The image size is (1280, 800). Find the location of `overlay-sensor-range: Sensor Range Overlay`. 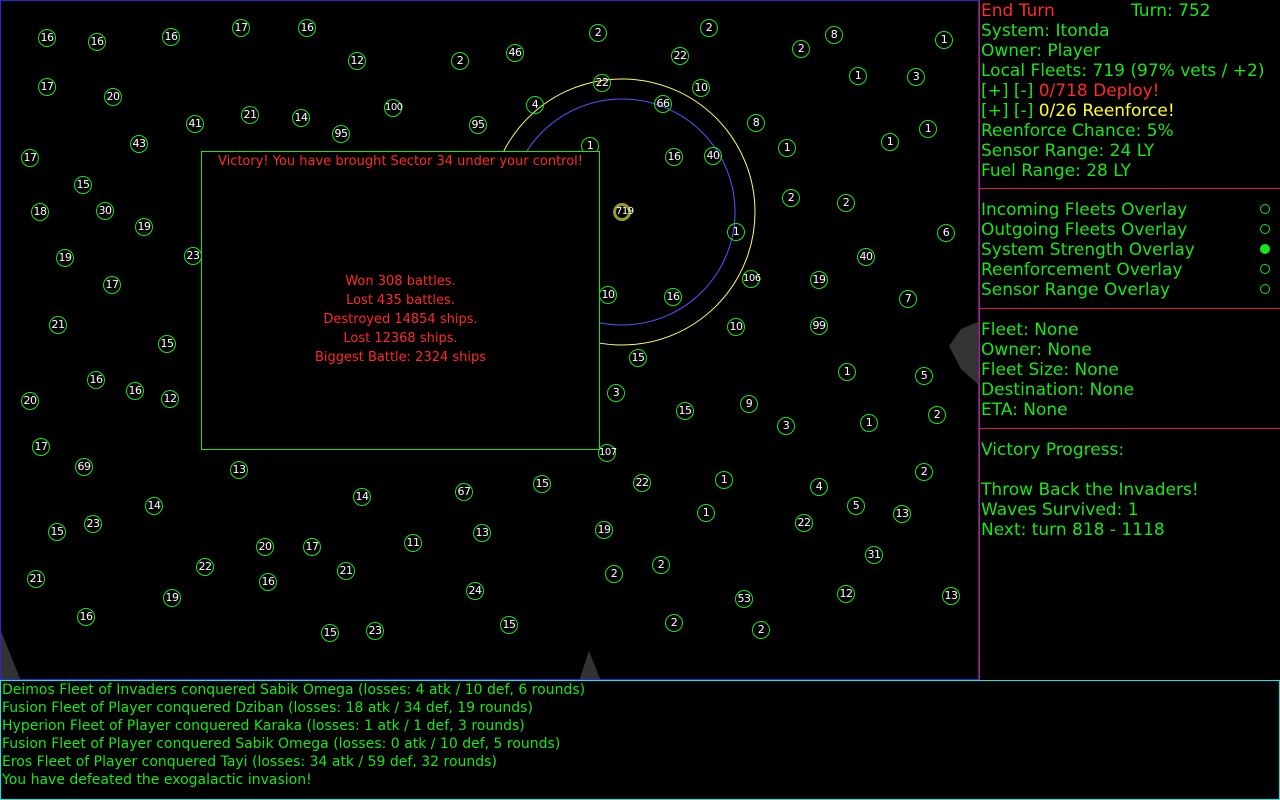

overlay-sensor-range: Sensor Range Overlay is located at coordinates (1130, 290).